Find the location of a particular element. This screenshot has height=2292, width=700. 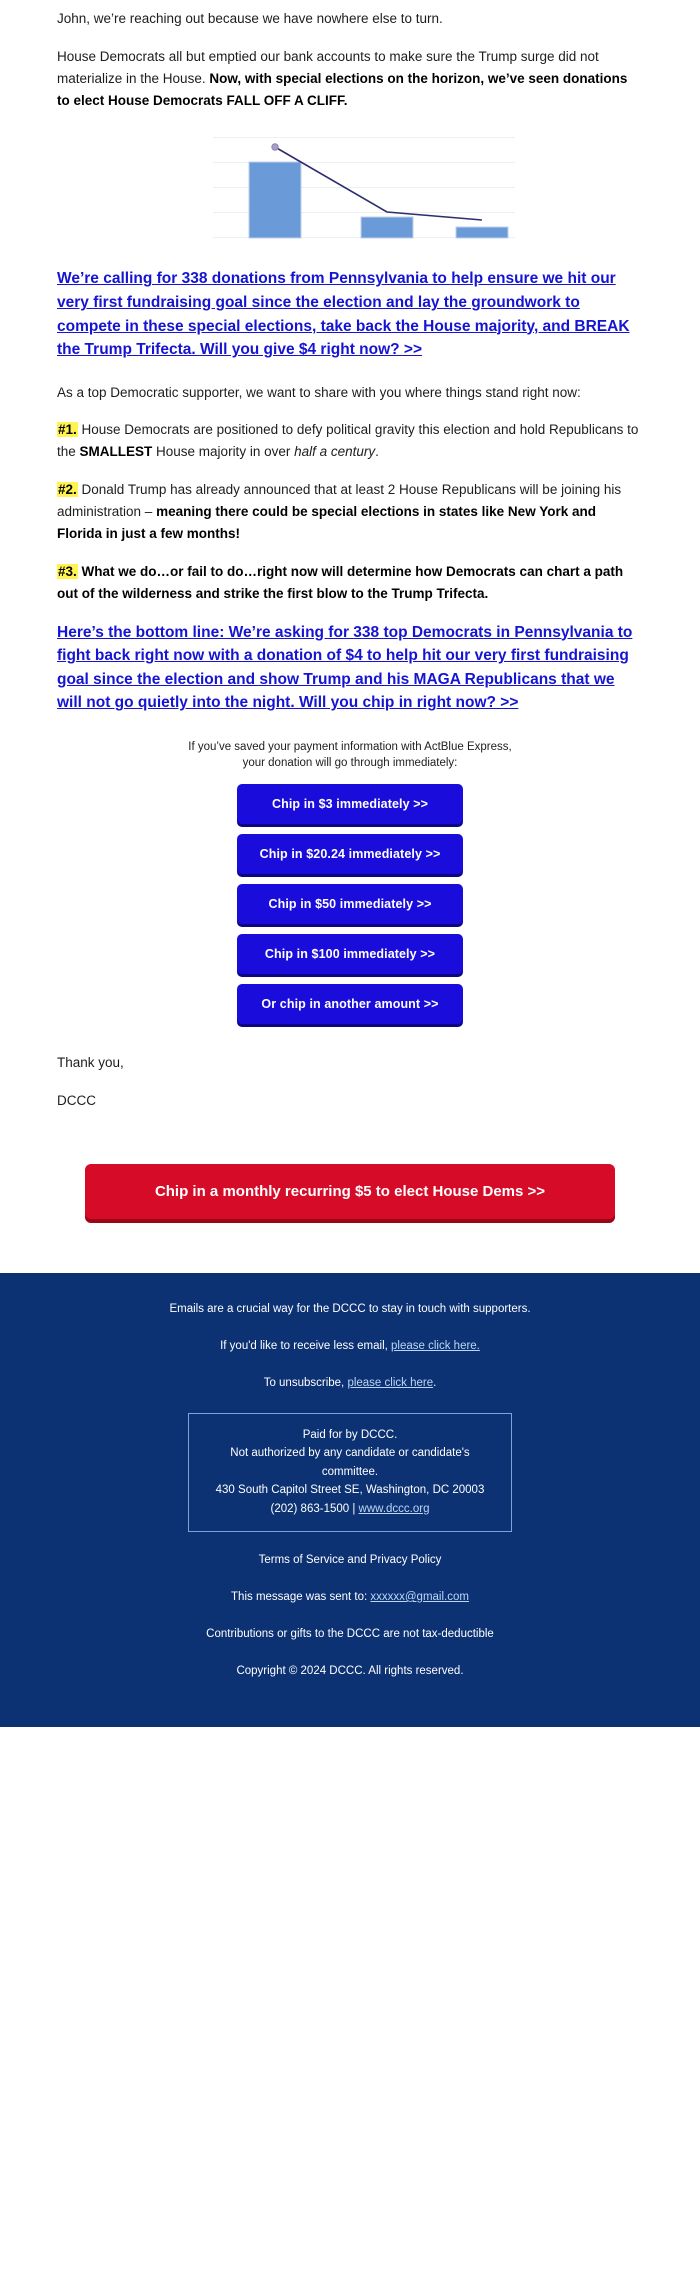

point-1-bold: SMALLEST is located at coordinates (116, 452).